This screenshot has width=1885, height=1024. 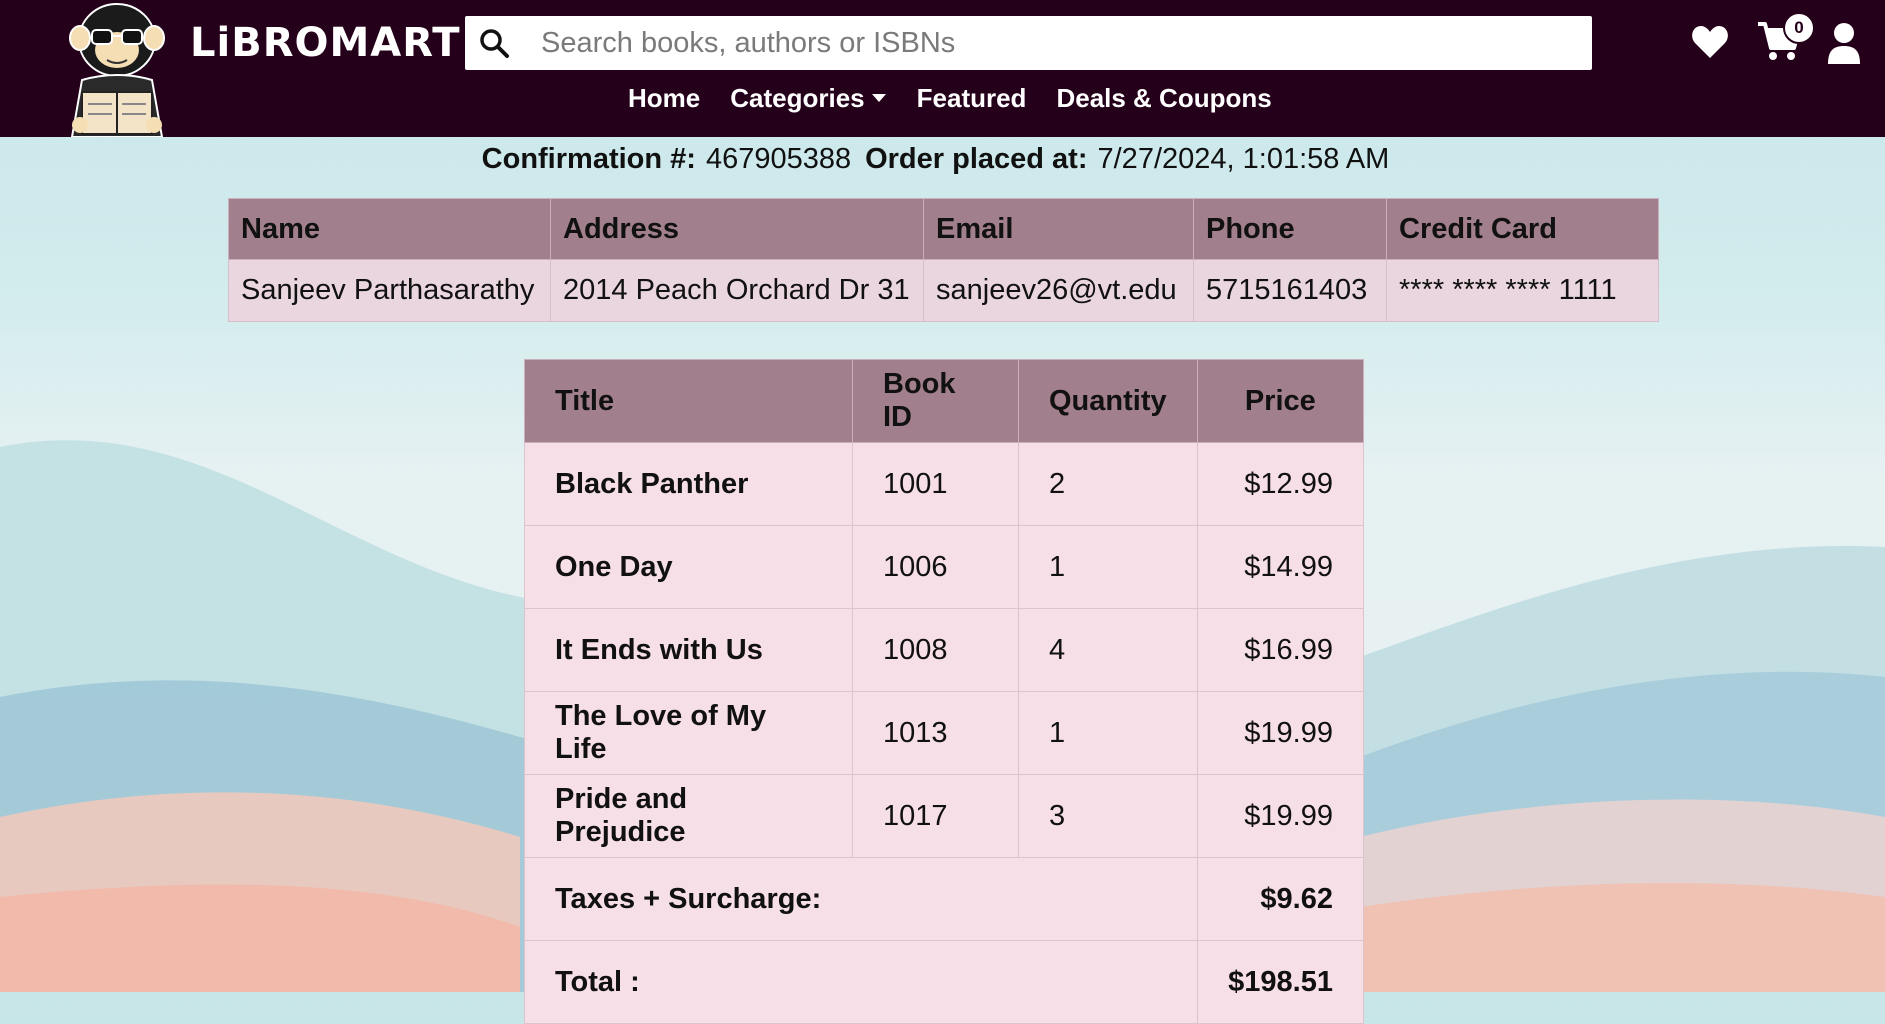 What do you see at coordinates (861, 899) in the screenshot?
I see `taxes-label: Taxes + Surcharge:` at bounding box center [861, 899].